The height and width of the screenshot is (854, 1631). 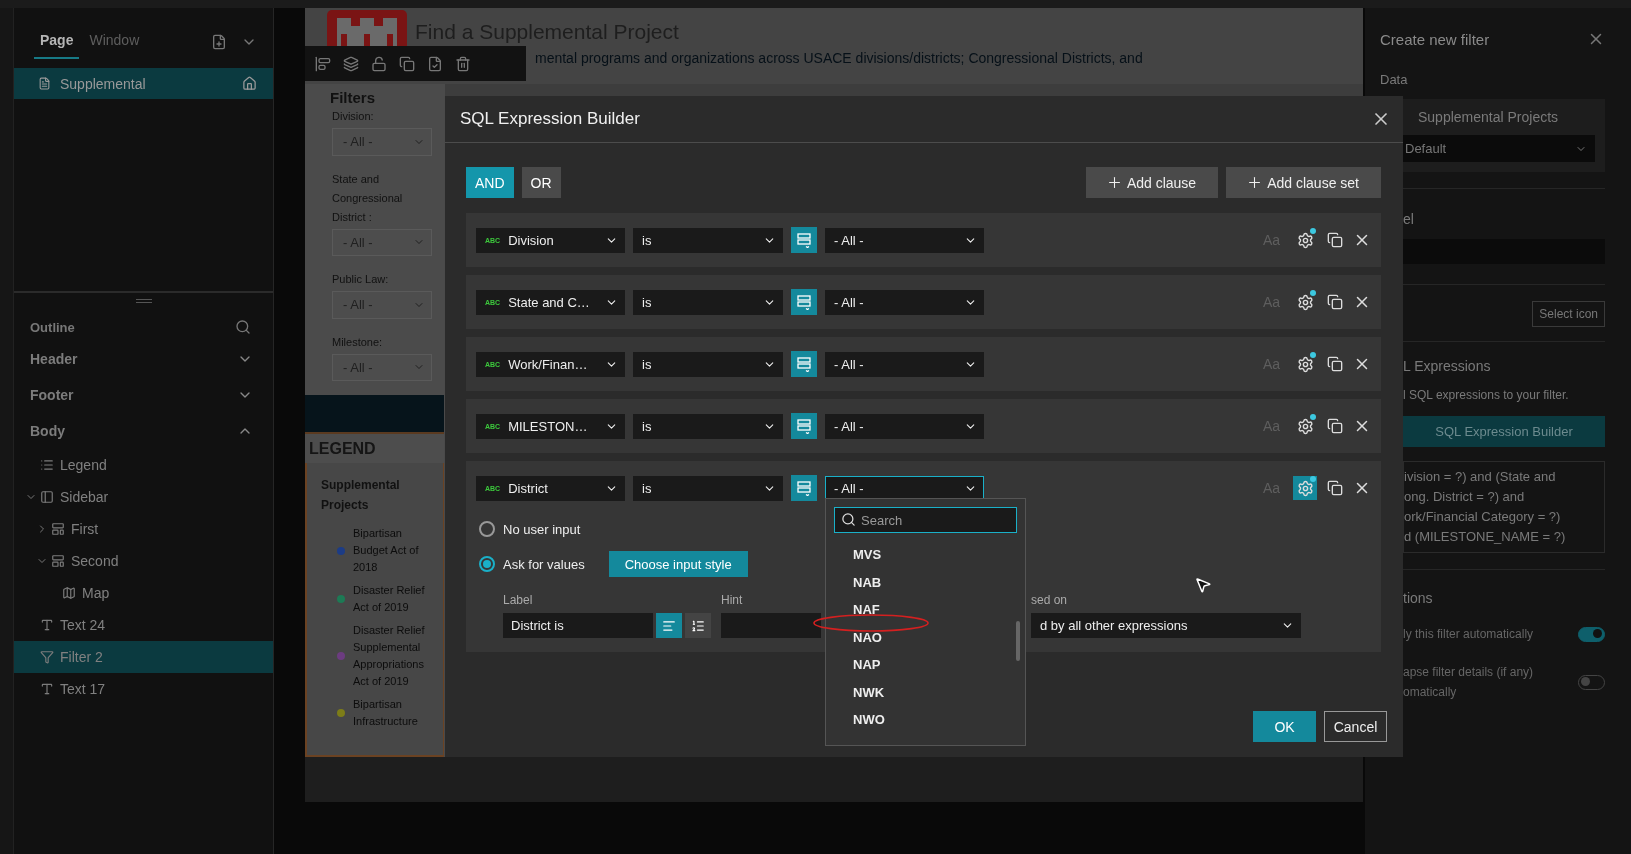 What do you see at coordinates (1435, 39) in the screenshot?
I see `panel-title: Create new filter` at bounding box center [1435, 39].